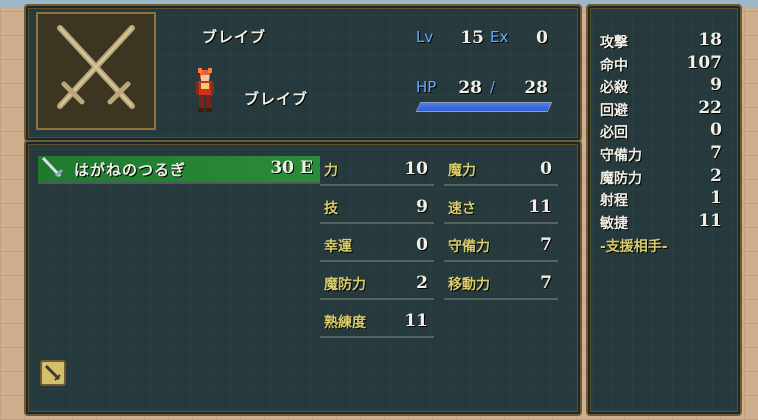  I want to click on ex-value: 0, so click(542, 38).